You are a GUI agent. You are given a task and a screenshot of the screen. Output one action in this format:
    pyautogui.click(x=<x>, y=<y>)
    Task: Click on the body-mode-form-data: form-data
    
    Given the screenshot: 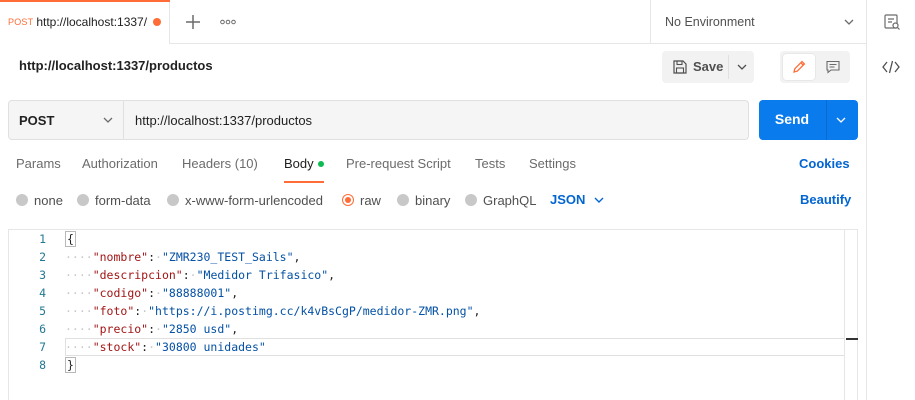 What is the action you would take?
    pyautogui.click(x=114, y=200)
    